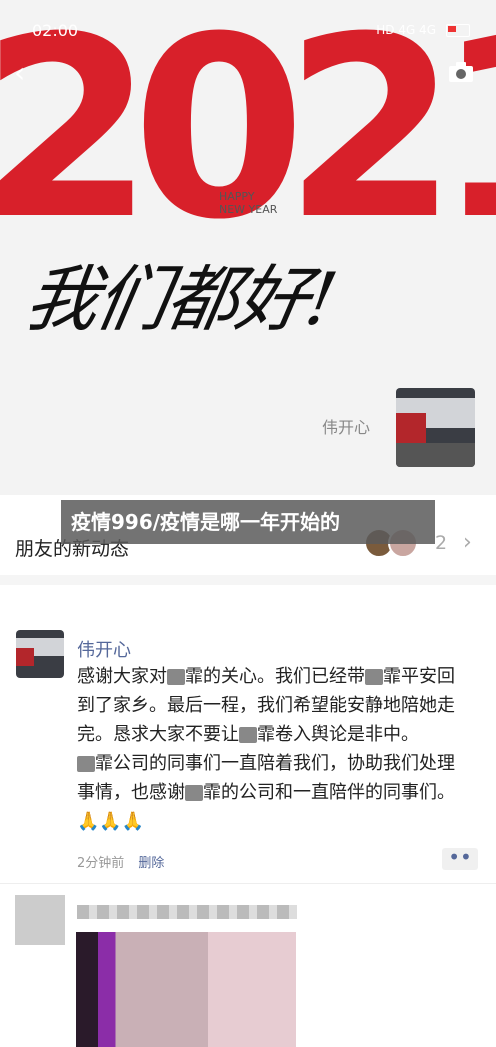 This screenshot has height=1047, width=496. I want to click on second-post-avatar, so click(40, 920).